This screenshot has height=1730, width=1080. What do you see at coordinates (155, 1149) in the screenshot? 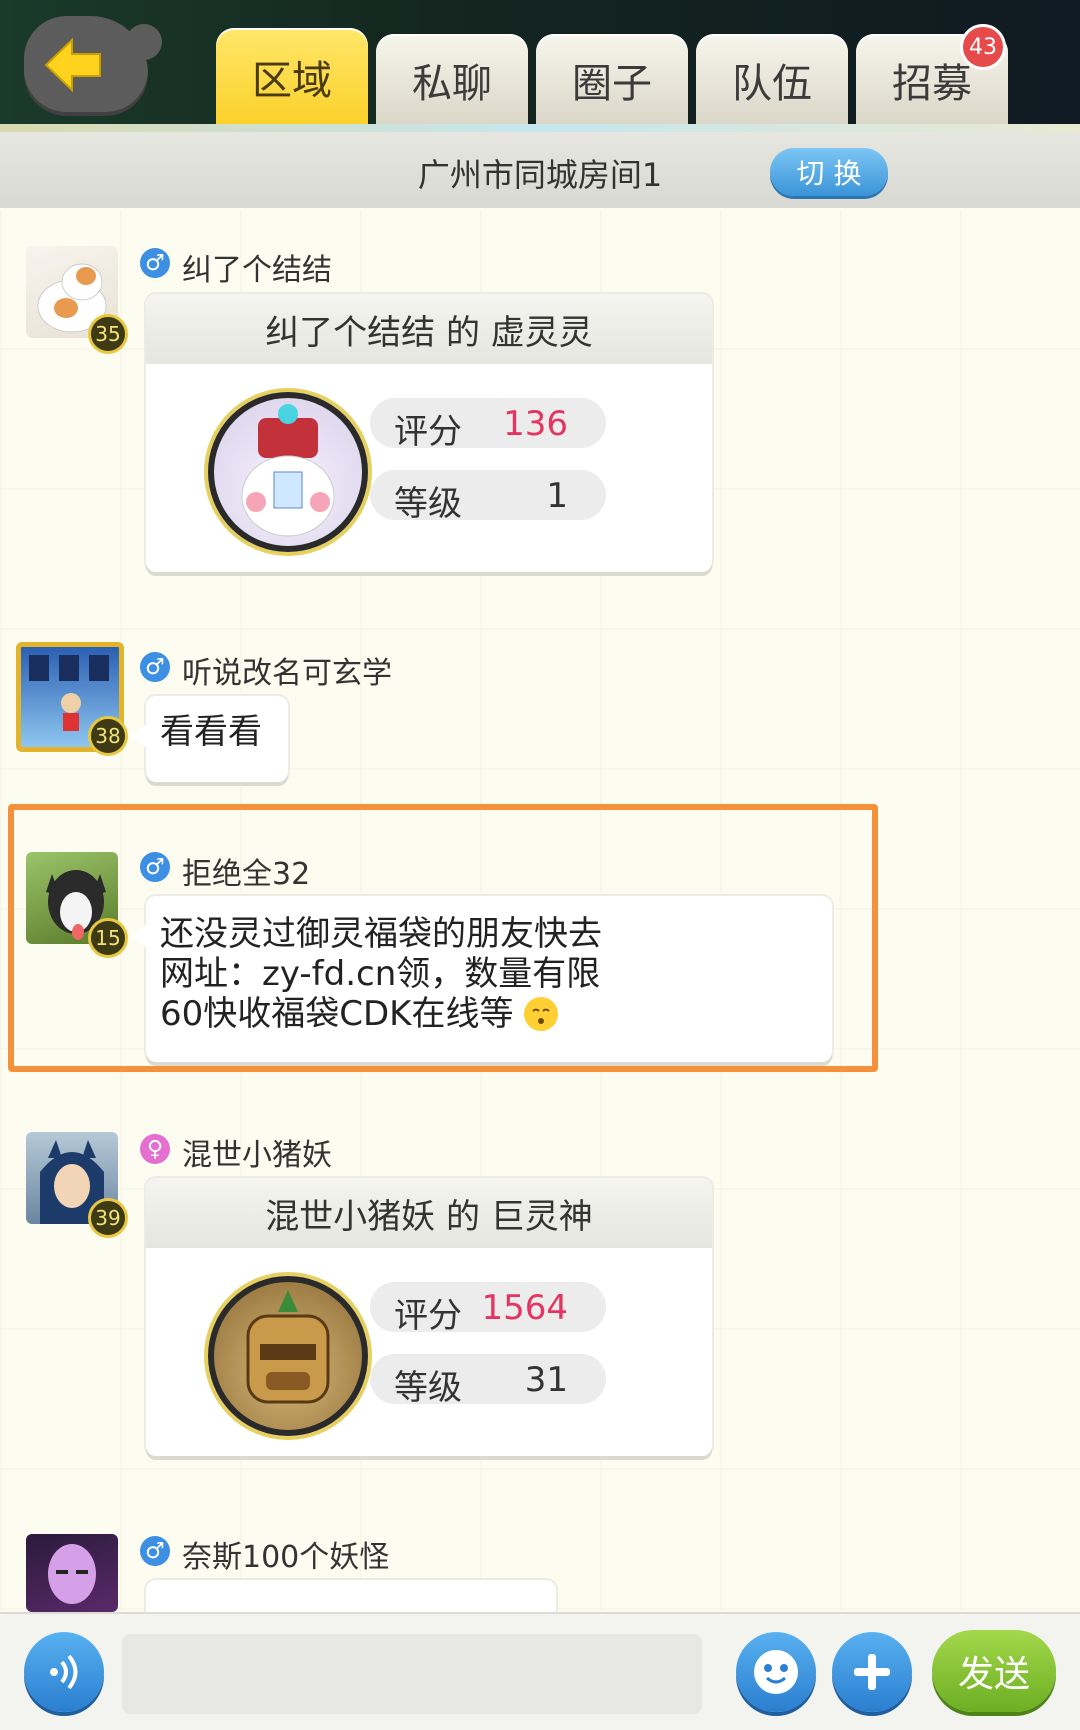
I see `female-icon: ♀` at bounding box center [155, 1149].